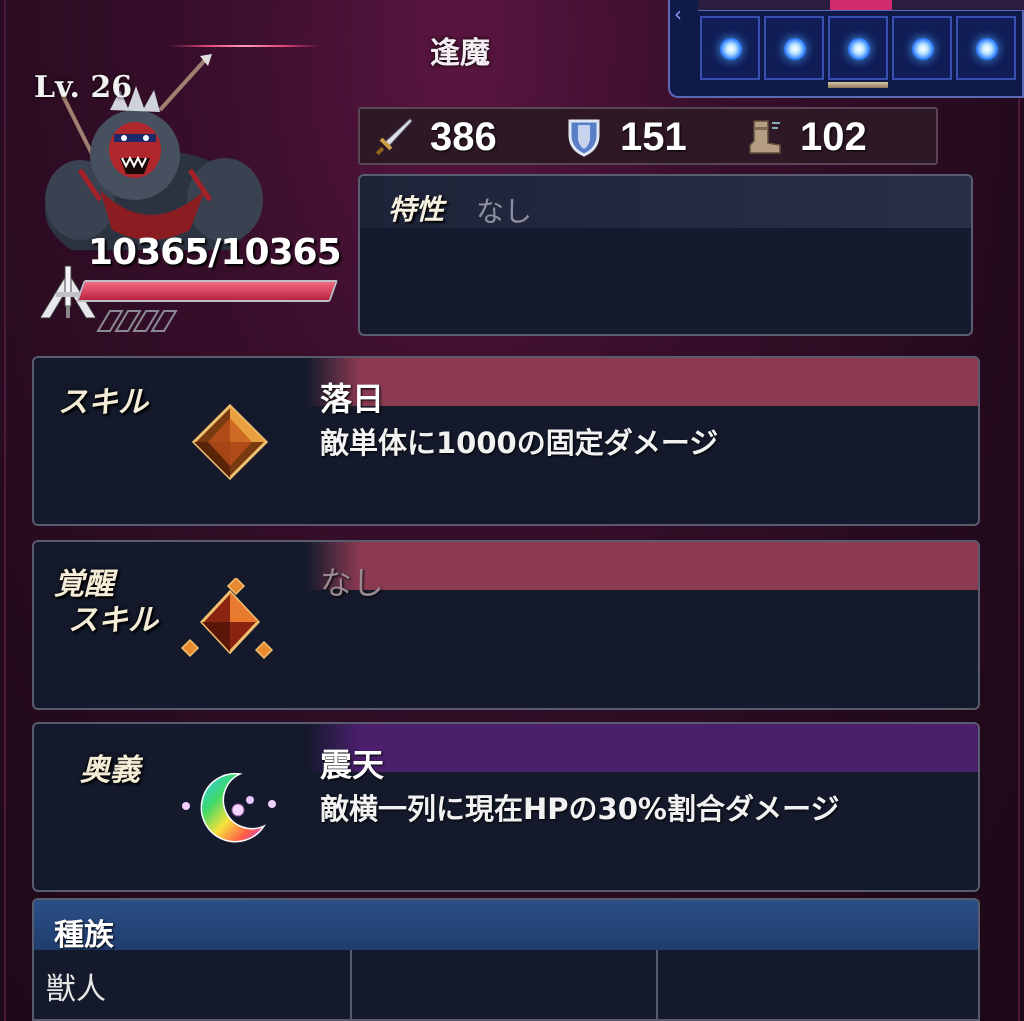 The width and height of the screenshot is (1024, 1021). Describe the element at coordinates (137, 321) in the screenshot. I see `rank-slashes` at that location.